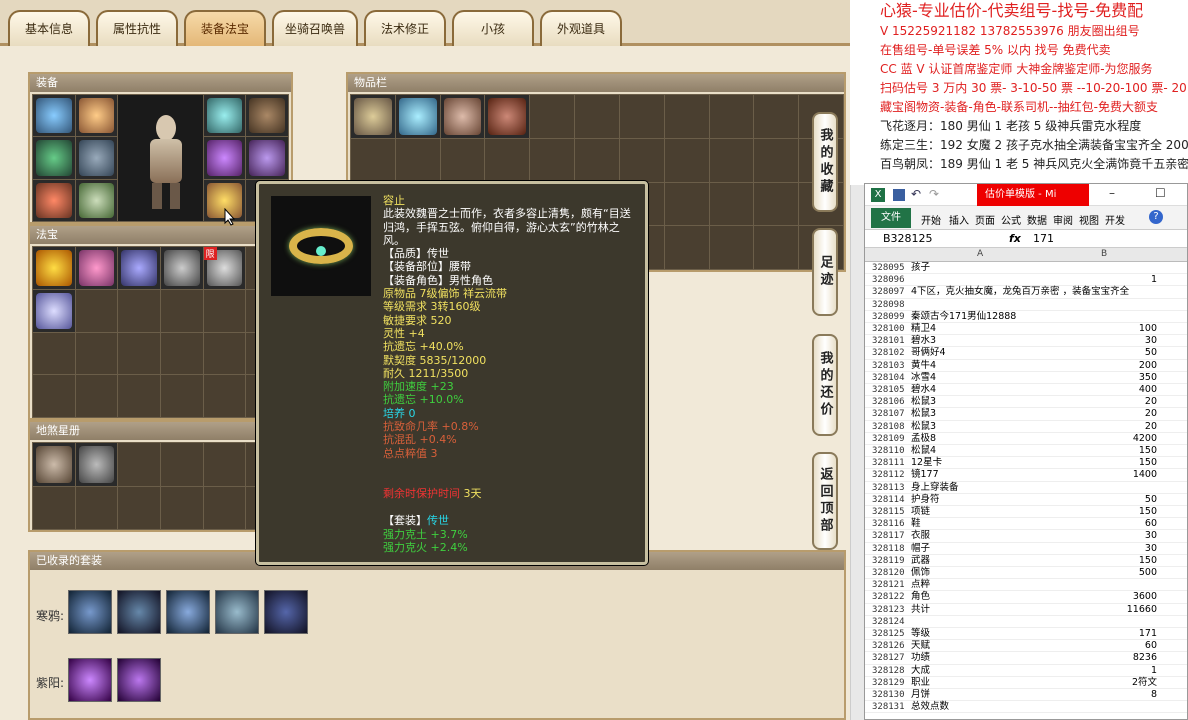 This screenshot has height=720, width=1188. I want to click on ribbon-tab: 开始, so click(931, 219).